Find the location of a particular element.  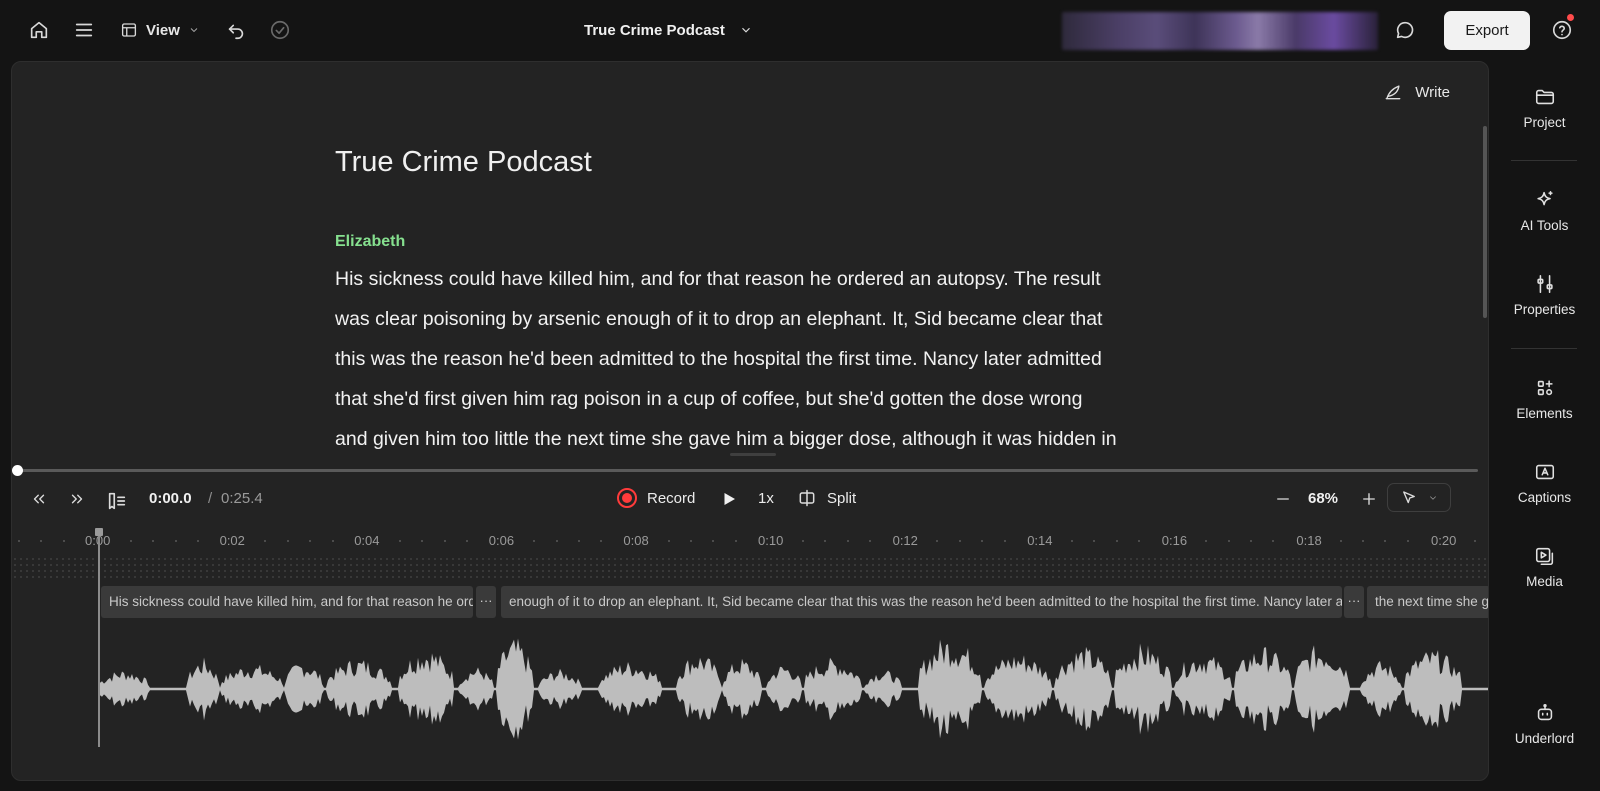

zoom-level: 68% is located at coordinates (1323, 498).